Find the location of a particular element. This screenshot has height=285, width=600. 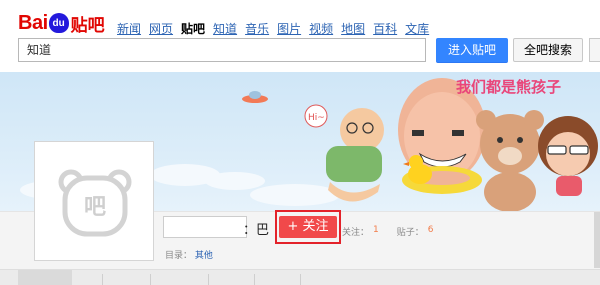

tab-active is located at coordinates (45, 277).